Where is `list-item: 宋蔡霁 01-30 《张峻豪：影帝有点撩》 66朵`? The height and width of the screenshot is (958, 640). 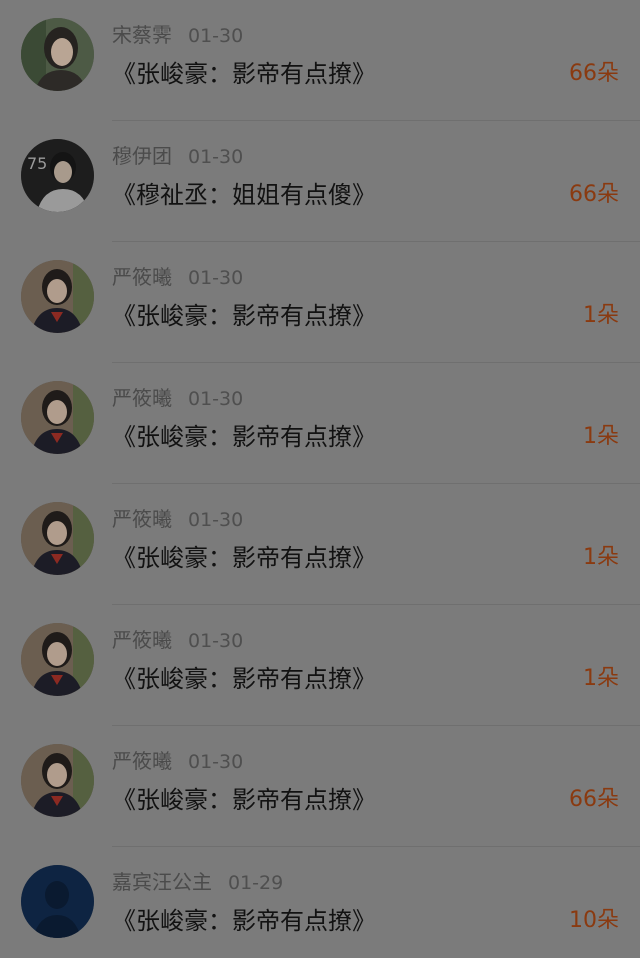 list-item: 宋蔡霁 01-30 《张峻豪：影帝有点撩》 66朵 is located at coordinates (320, 60).